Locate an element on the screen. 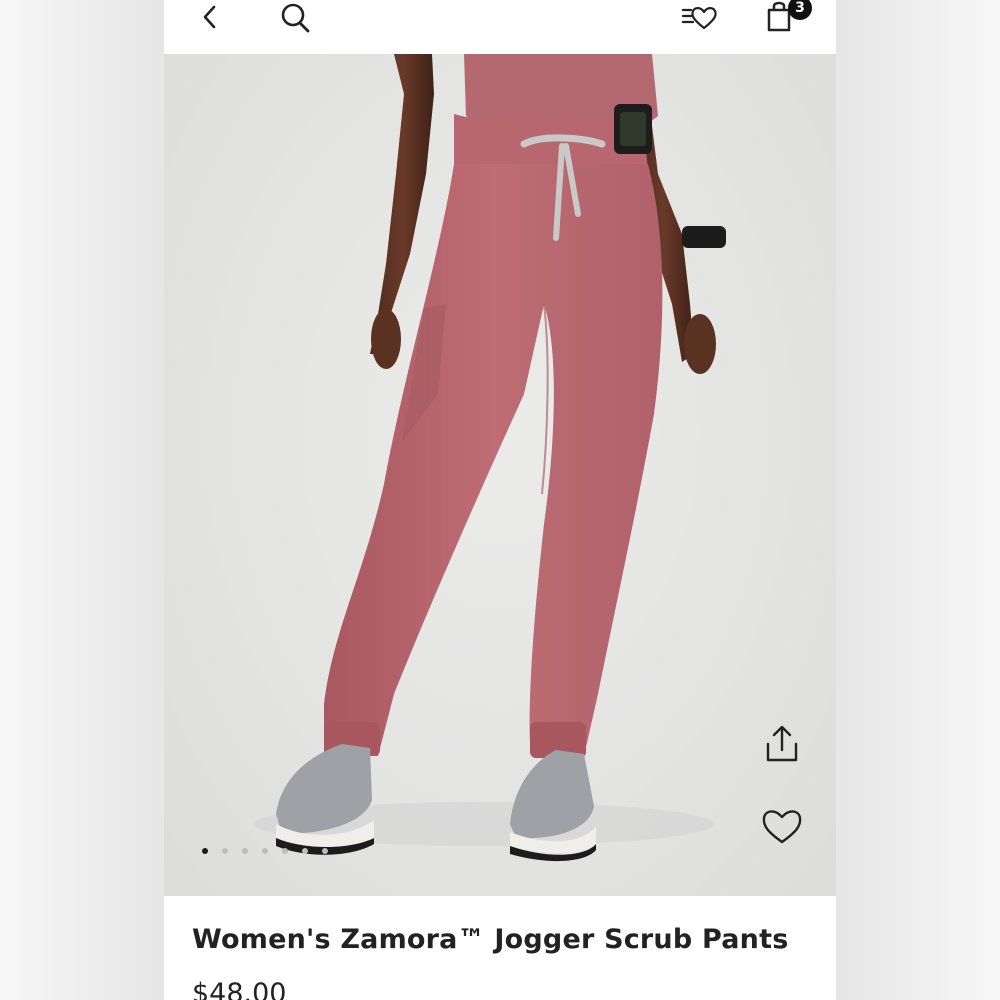 The image size is (1000, 1000). back-button is located at coordinates (211, 17).